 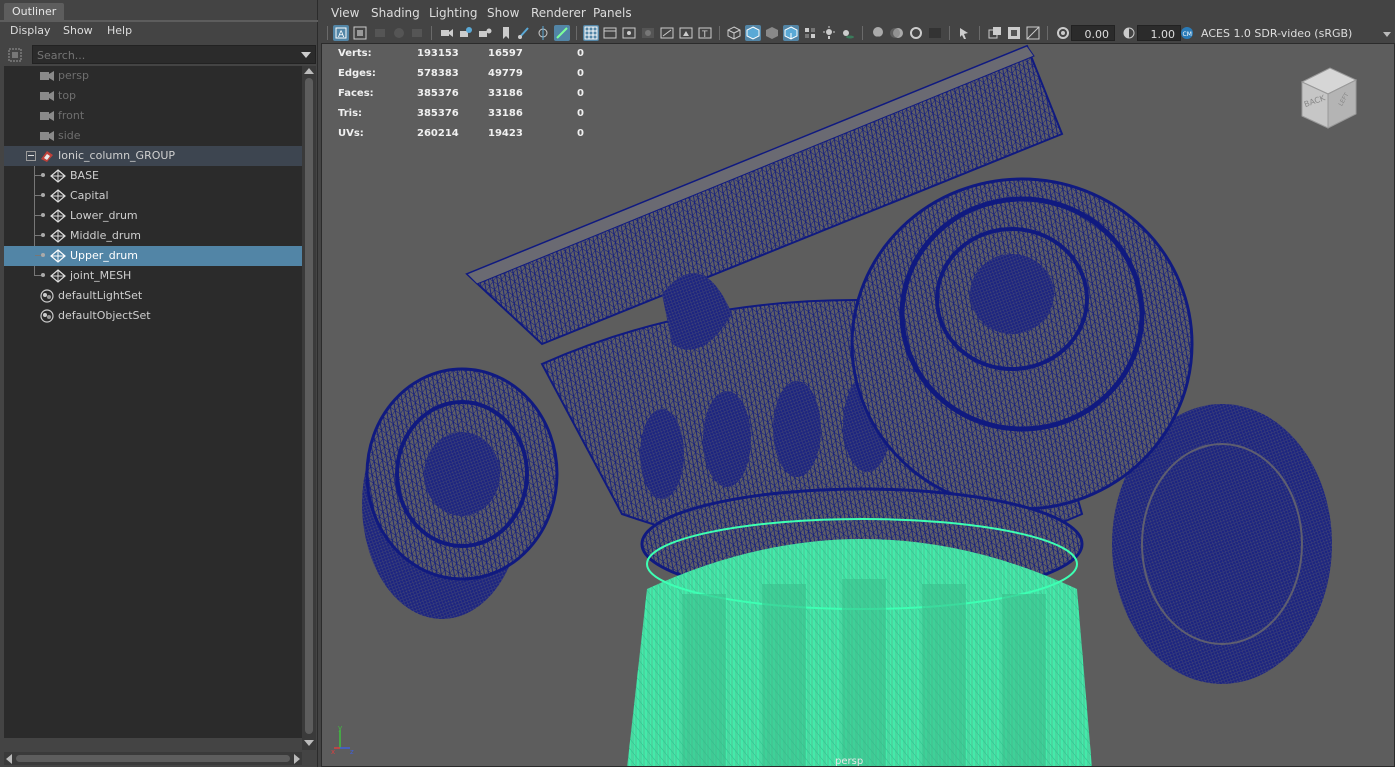 What do you see at coordinates (309, 71) in the screenshot?
I see `scroll-up-icon` at bounding box center [309, 71].